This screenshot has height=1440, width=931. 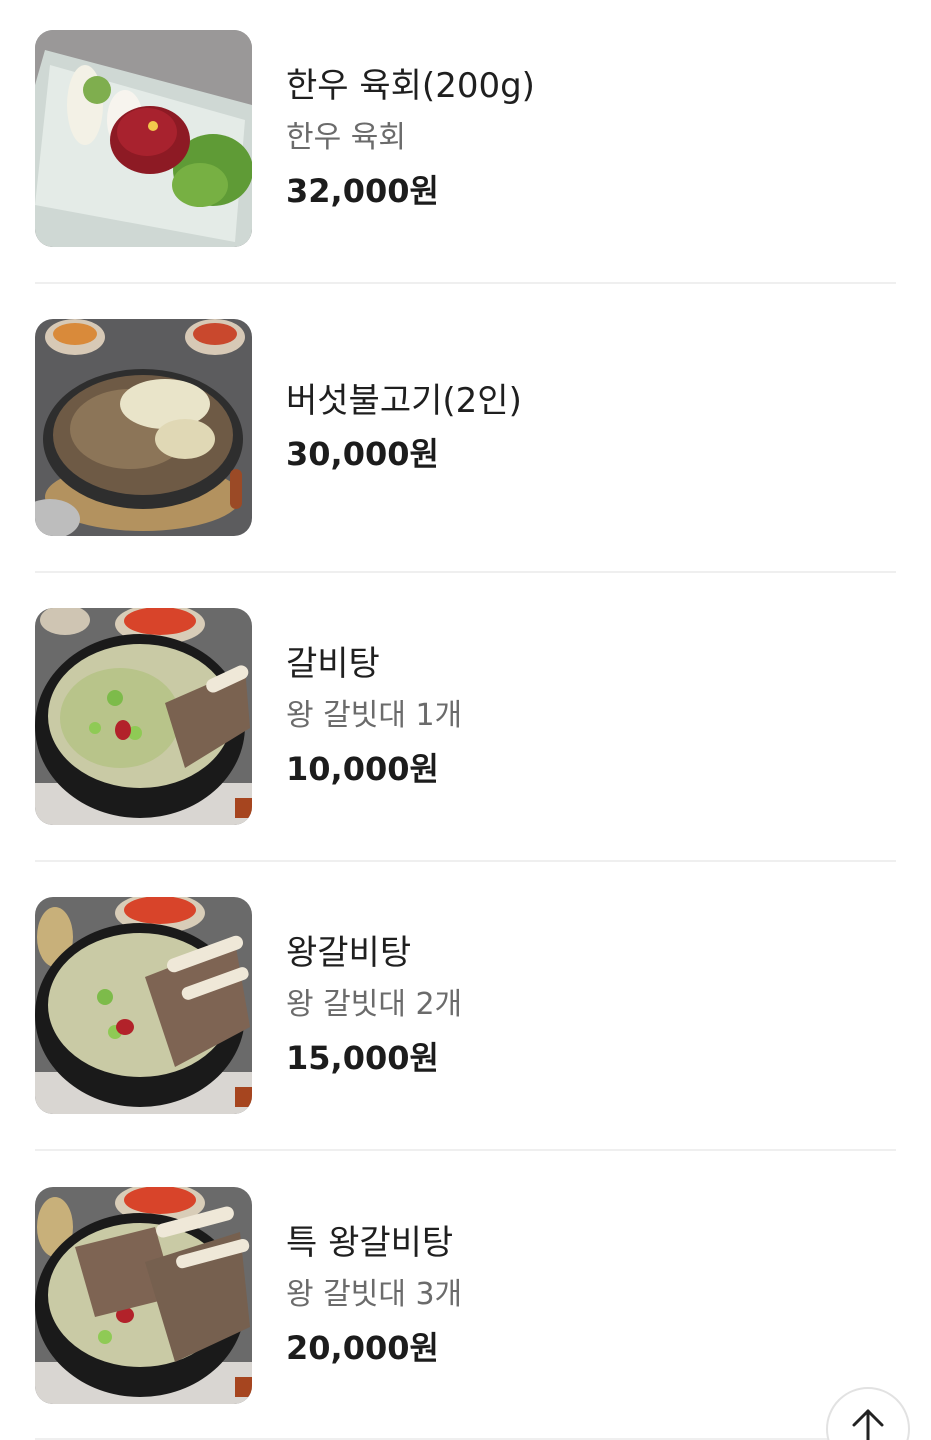 I want to click on menu-item-info: 한우 육회(200g) 한우 육회 32,000원, so click(x=410, y=138).